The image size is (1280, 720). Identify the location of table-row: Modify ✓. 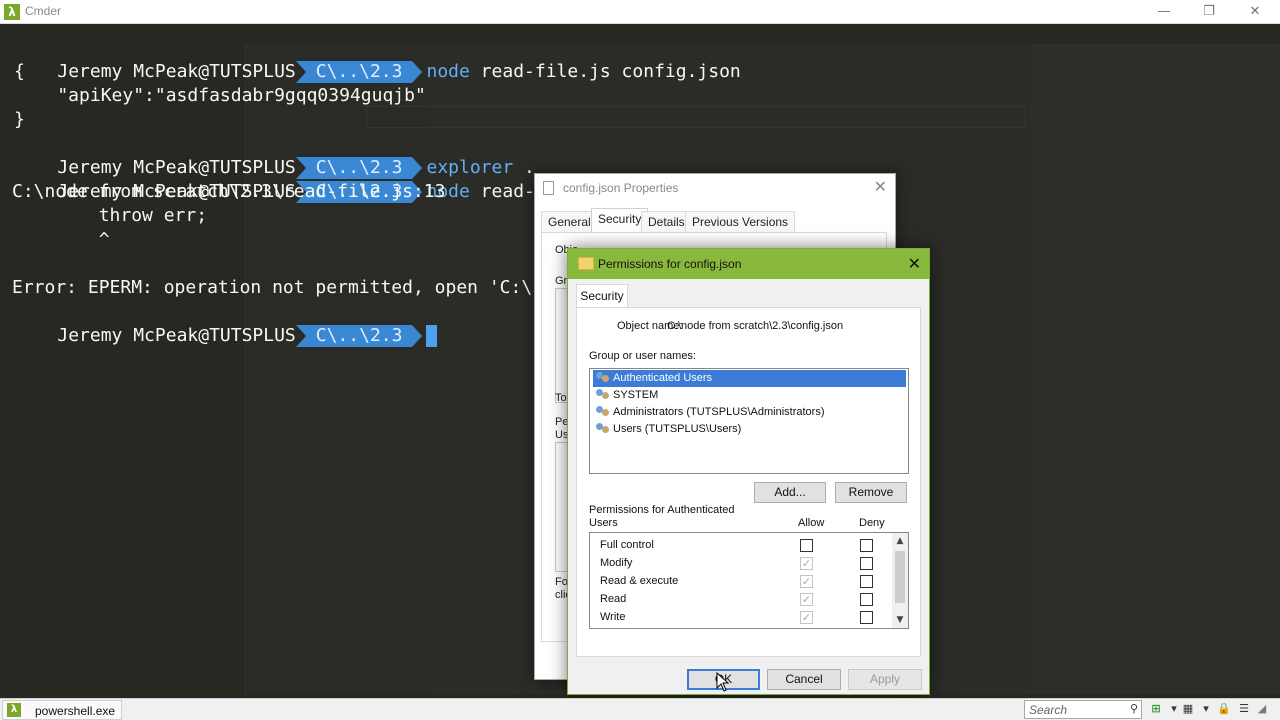
(742, 563).